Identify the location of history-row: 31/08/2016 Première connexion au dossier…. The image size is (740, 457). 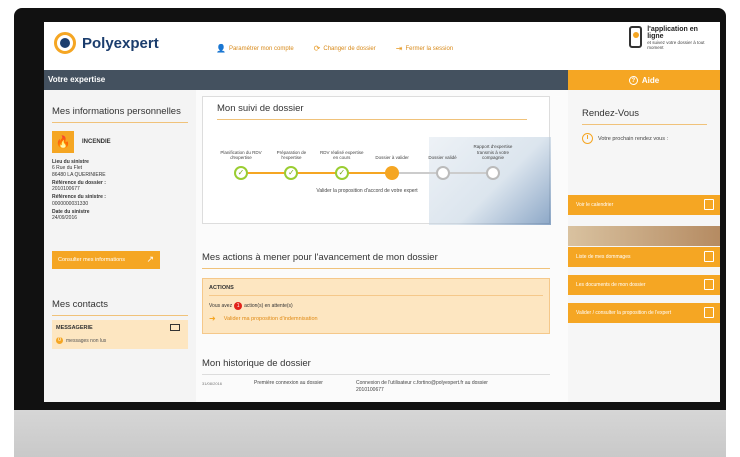
(376, 387).